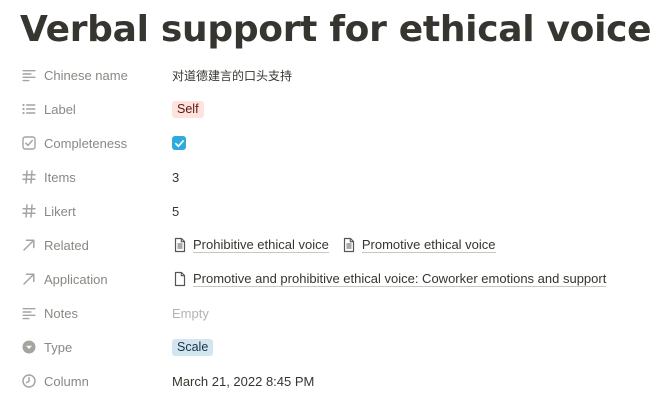  I want to click on property-value-type: Scale, so click(193, 347).